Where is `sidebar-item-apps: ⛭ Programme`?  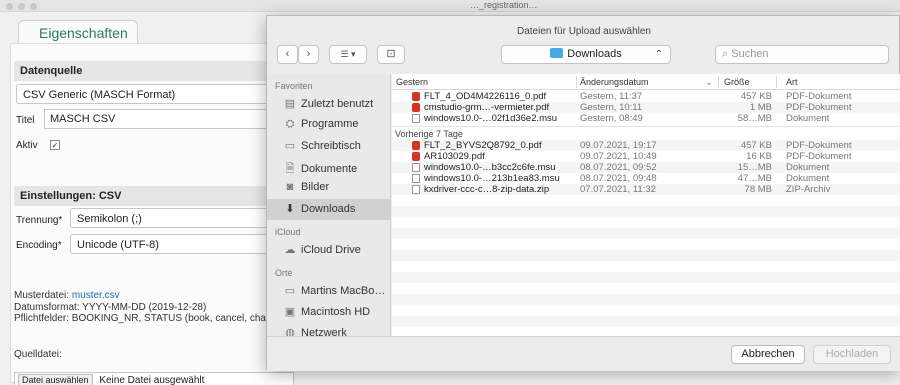 sidebar-item-apps: ⛭ Programme is located at coordinates (328, 125).